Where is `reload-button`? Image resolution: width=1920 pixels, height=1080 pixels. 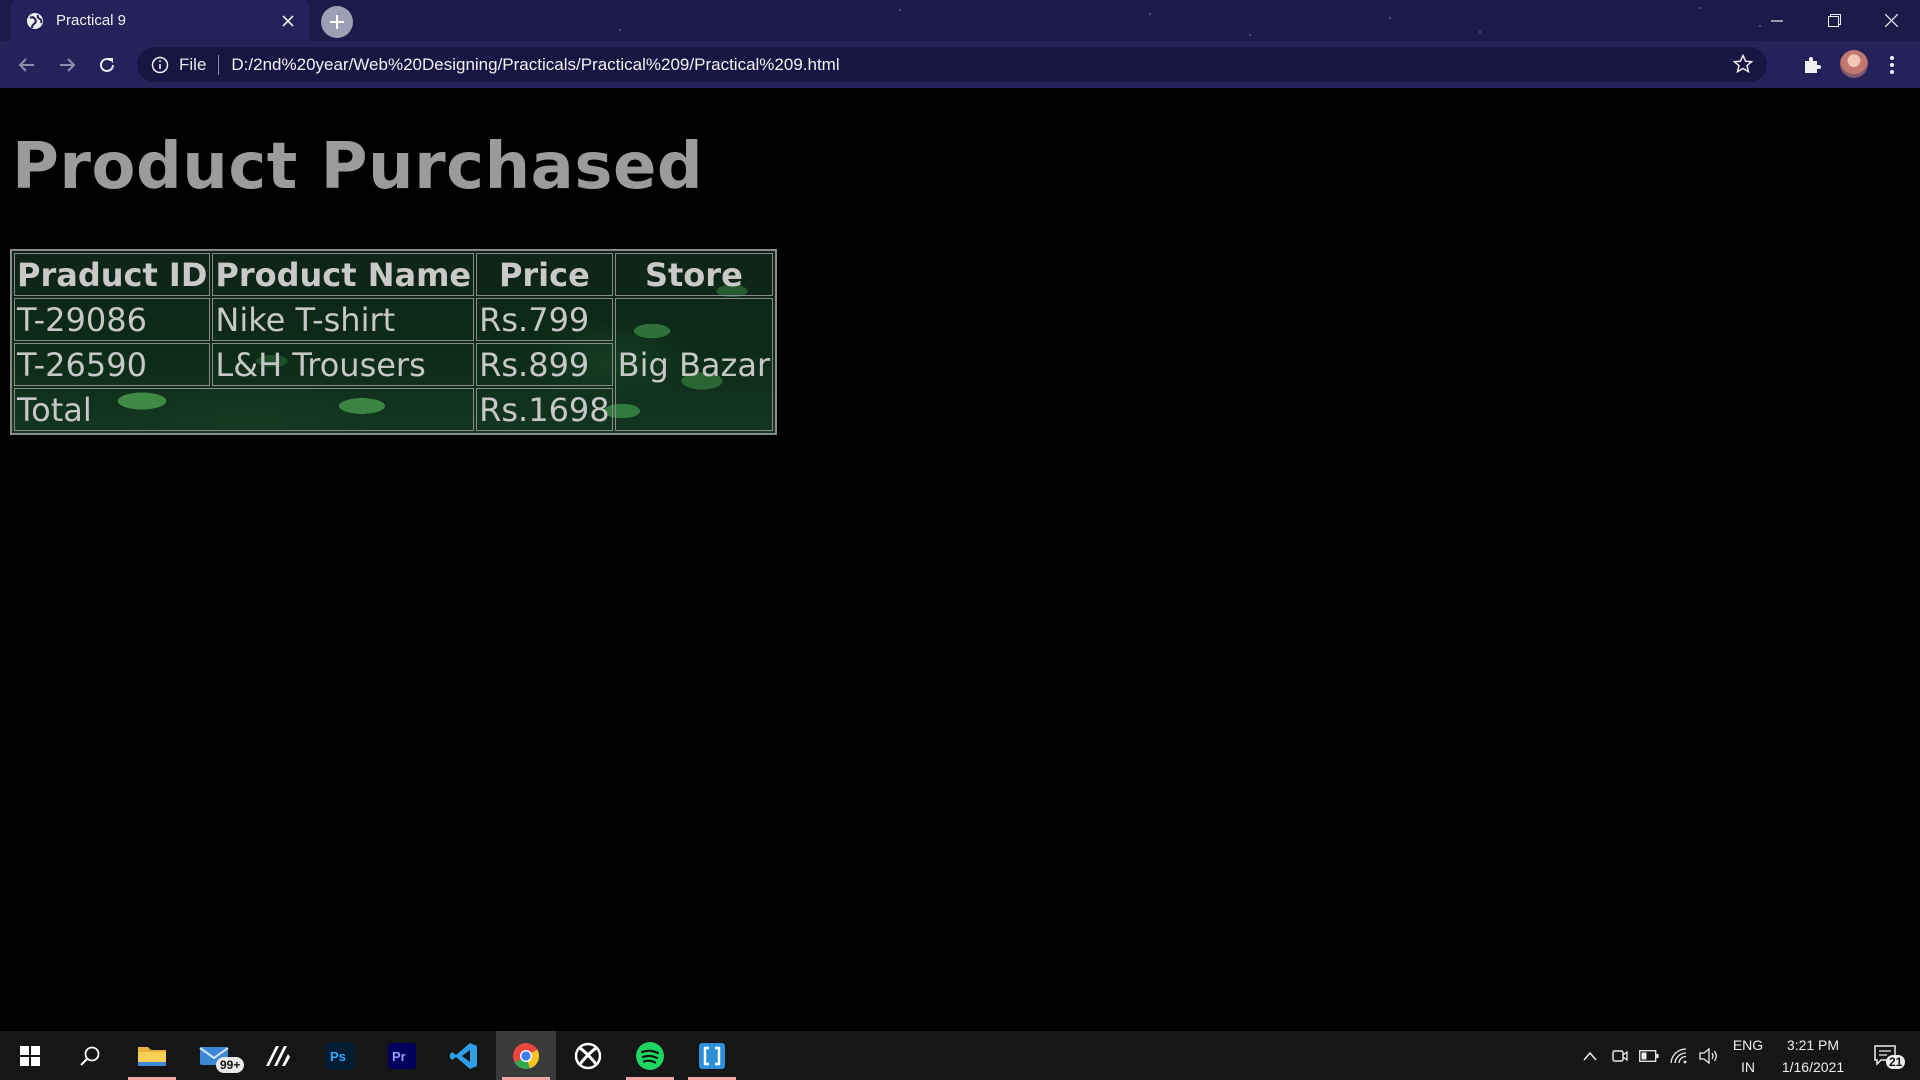
reload-button is located at coordinates (107, 65).